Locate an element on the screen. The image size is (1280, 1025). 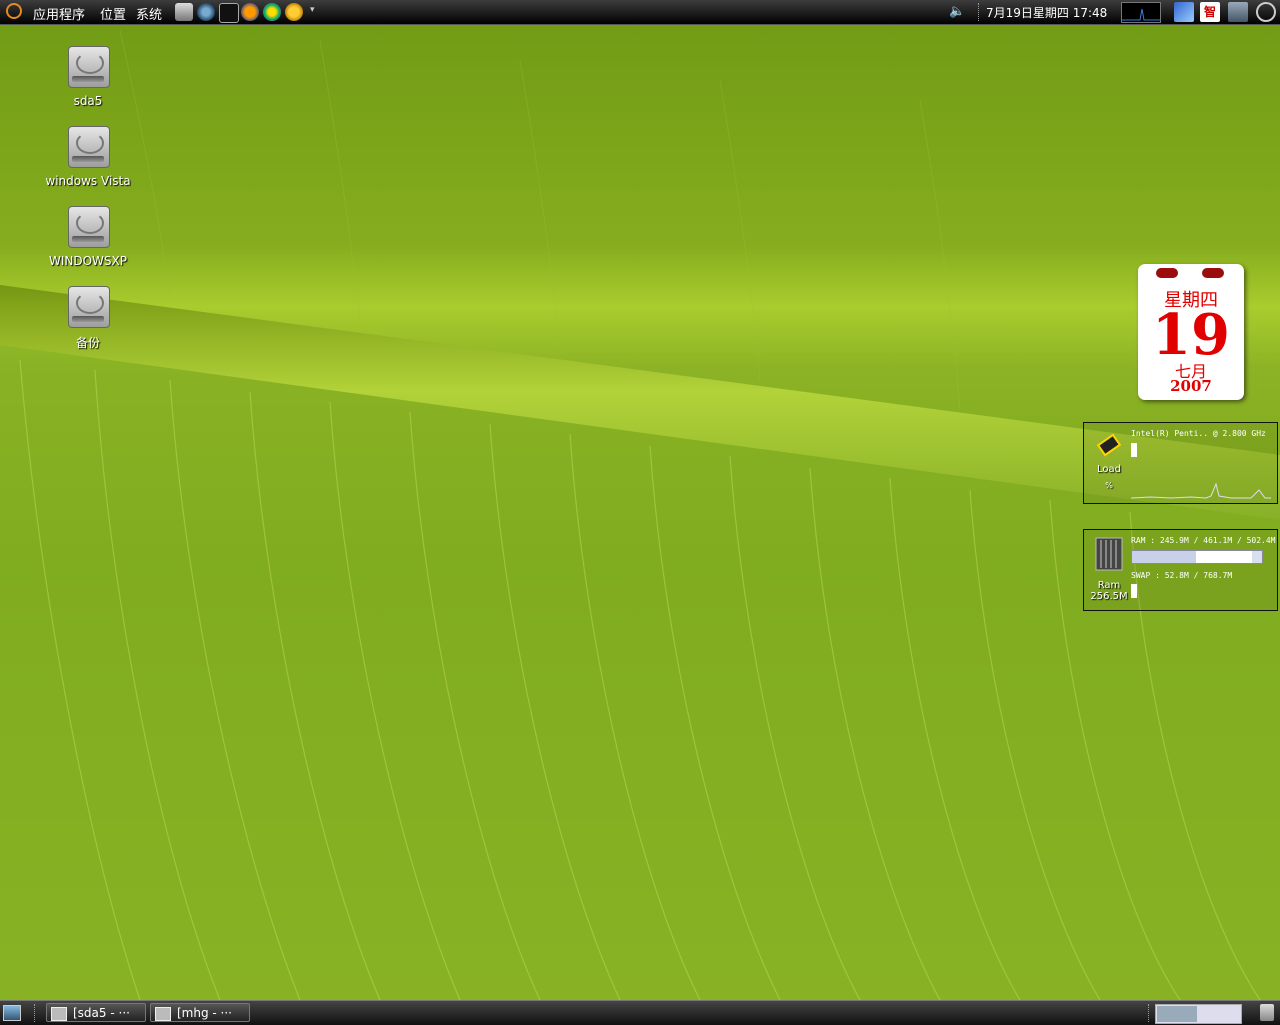
calendar-widget: 星期四 19 七月 2007 is located at coordinates (1191, 332).